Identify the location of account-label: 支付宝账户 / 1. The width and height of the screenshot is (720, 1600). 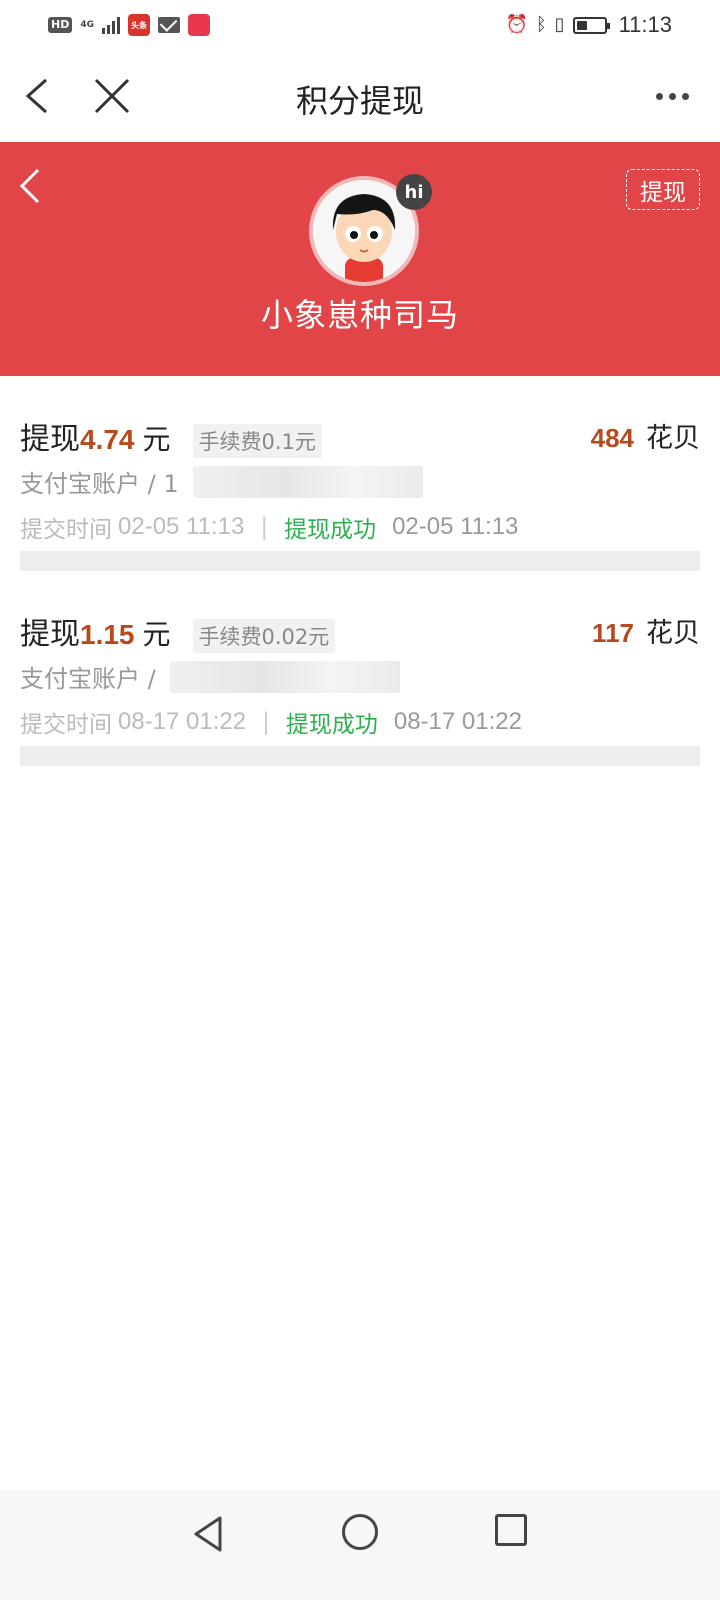
(99, 484).